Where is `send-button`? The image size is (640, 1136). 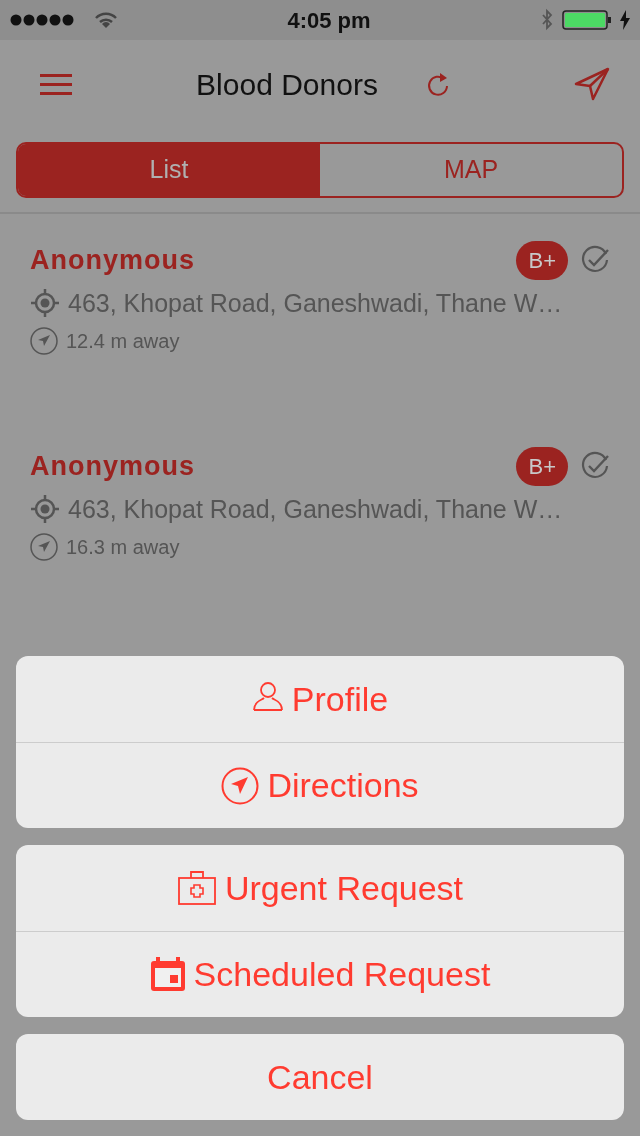
send-button is located at coordinates (592, 84).